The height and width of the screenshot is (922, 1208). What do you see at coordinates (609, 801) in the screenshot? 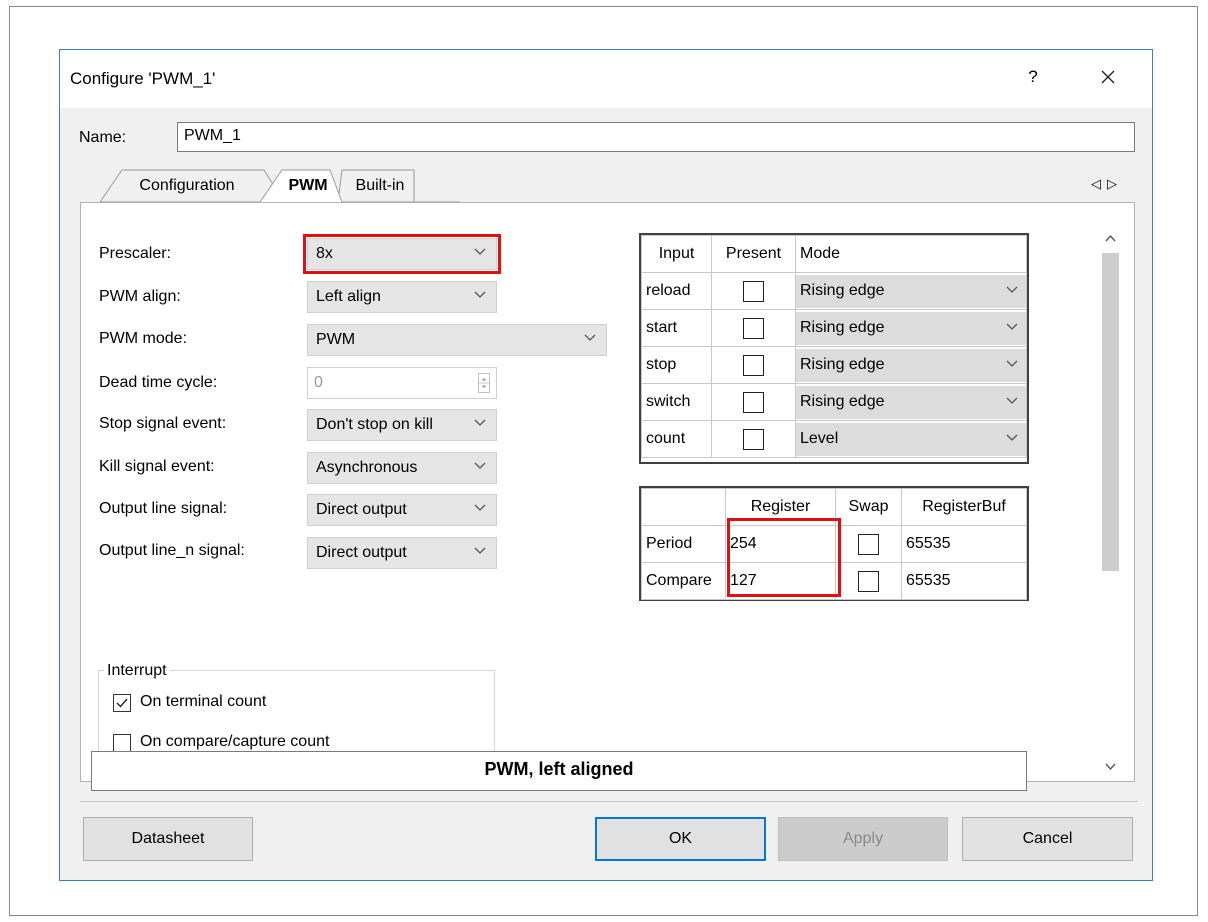
I see `separator` at bounding box center [609, 801].